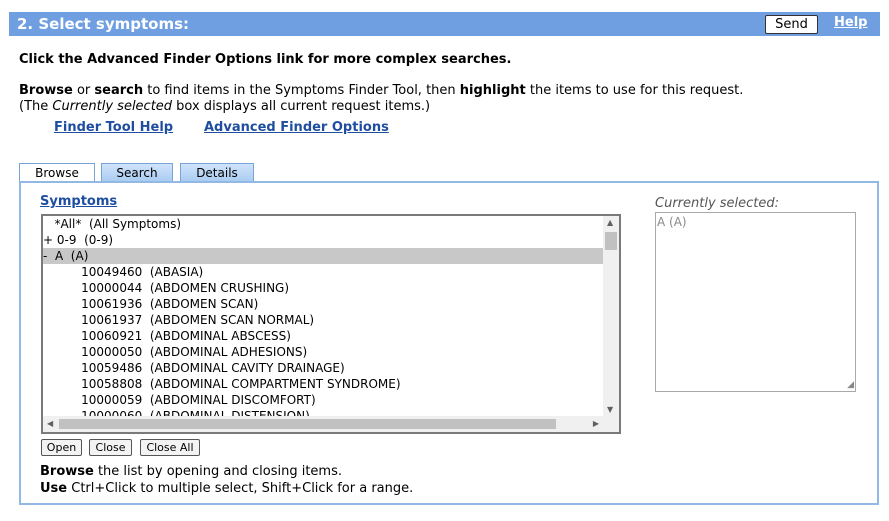 The width and height of the screenshot is (889, 521). I want to click on tab-search: Search, so click(137, 172).